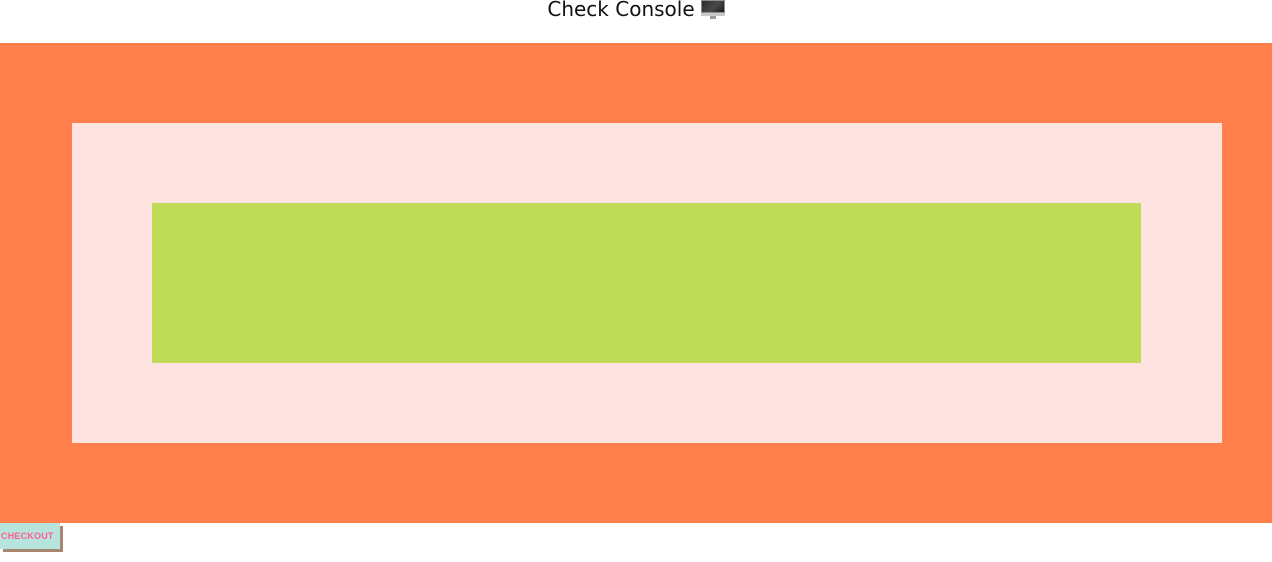  Describe the element at coordinates (712, 17) in the screenshot. I see `monitor-stand` at that location.